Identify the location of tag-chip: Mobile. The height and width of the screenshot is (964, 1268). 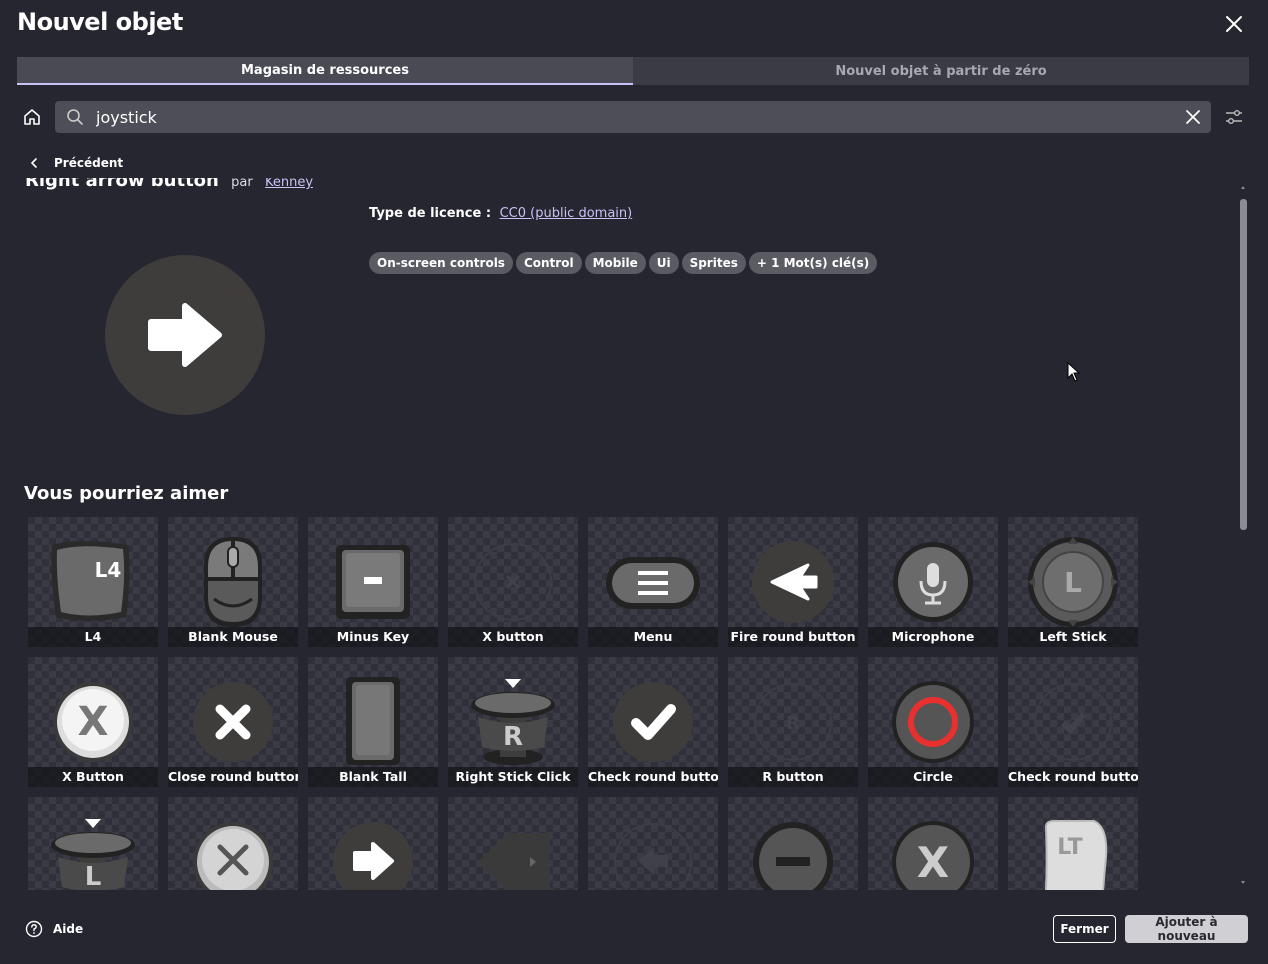
(615, 263).